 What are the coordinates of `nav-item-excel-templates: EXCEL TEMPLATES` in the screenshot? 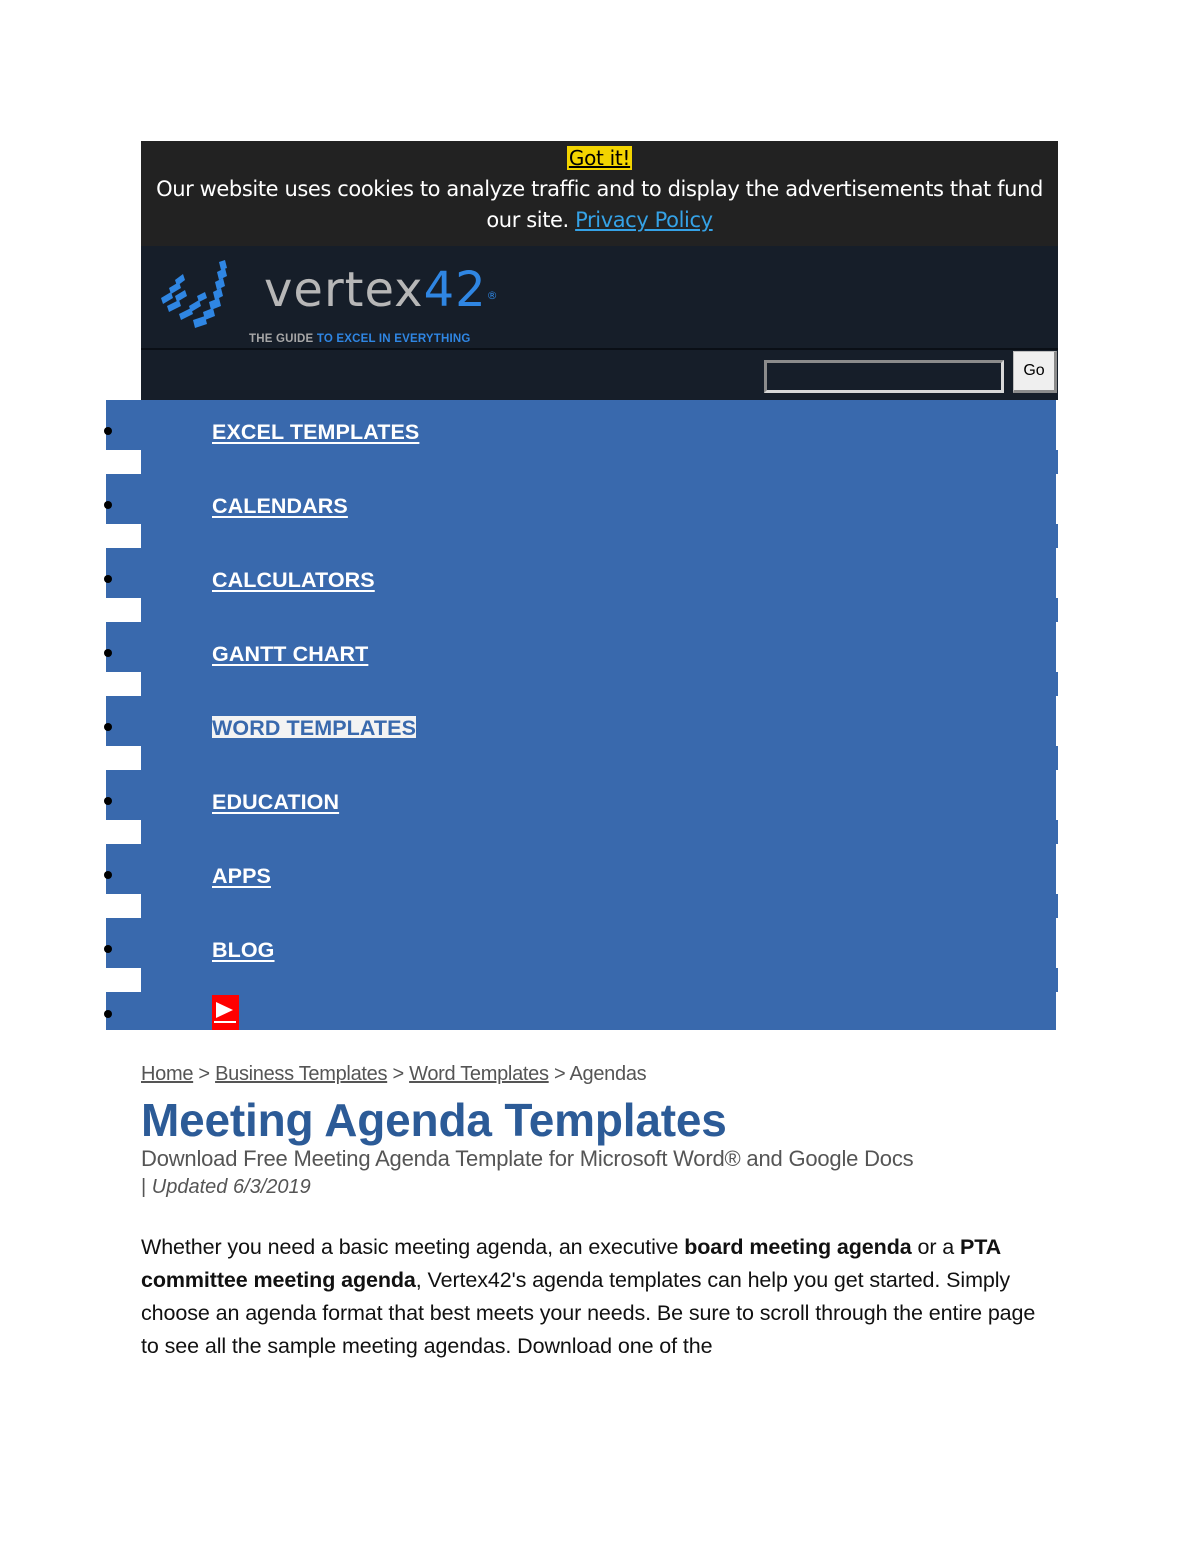 It's located at (600, 437).